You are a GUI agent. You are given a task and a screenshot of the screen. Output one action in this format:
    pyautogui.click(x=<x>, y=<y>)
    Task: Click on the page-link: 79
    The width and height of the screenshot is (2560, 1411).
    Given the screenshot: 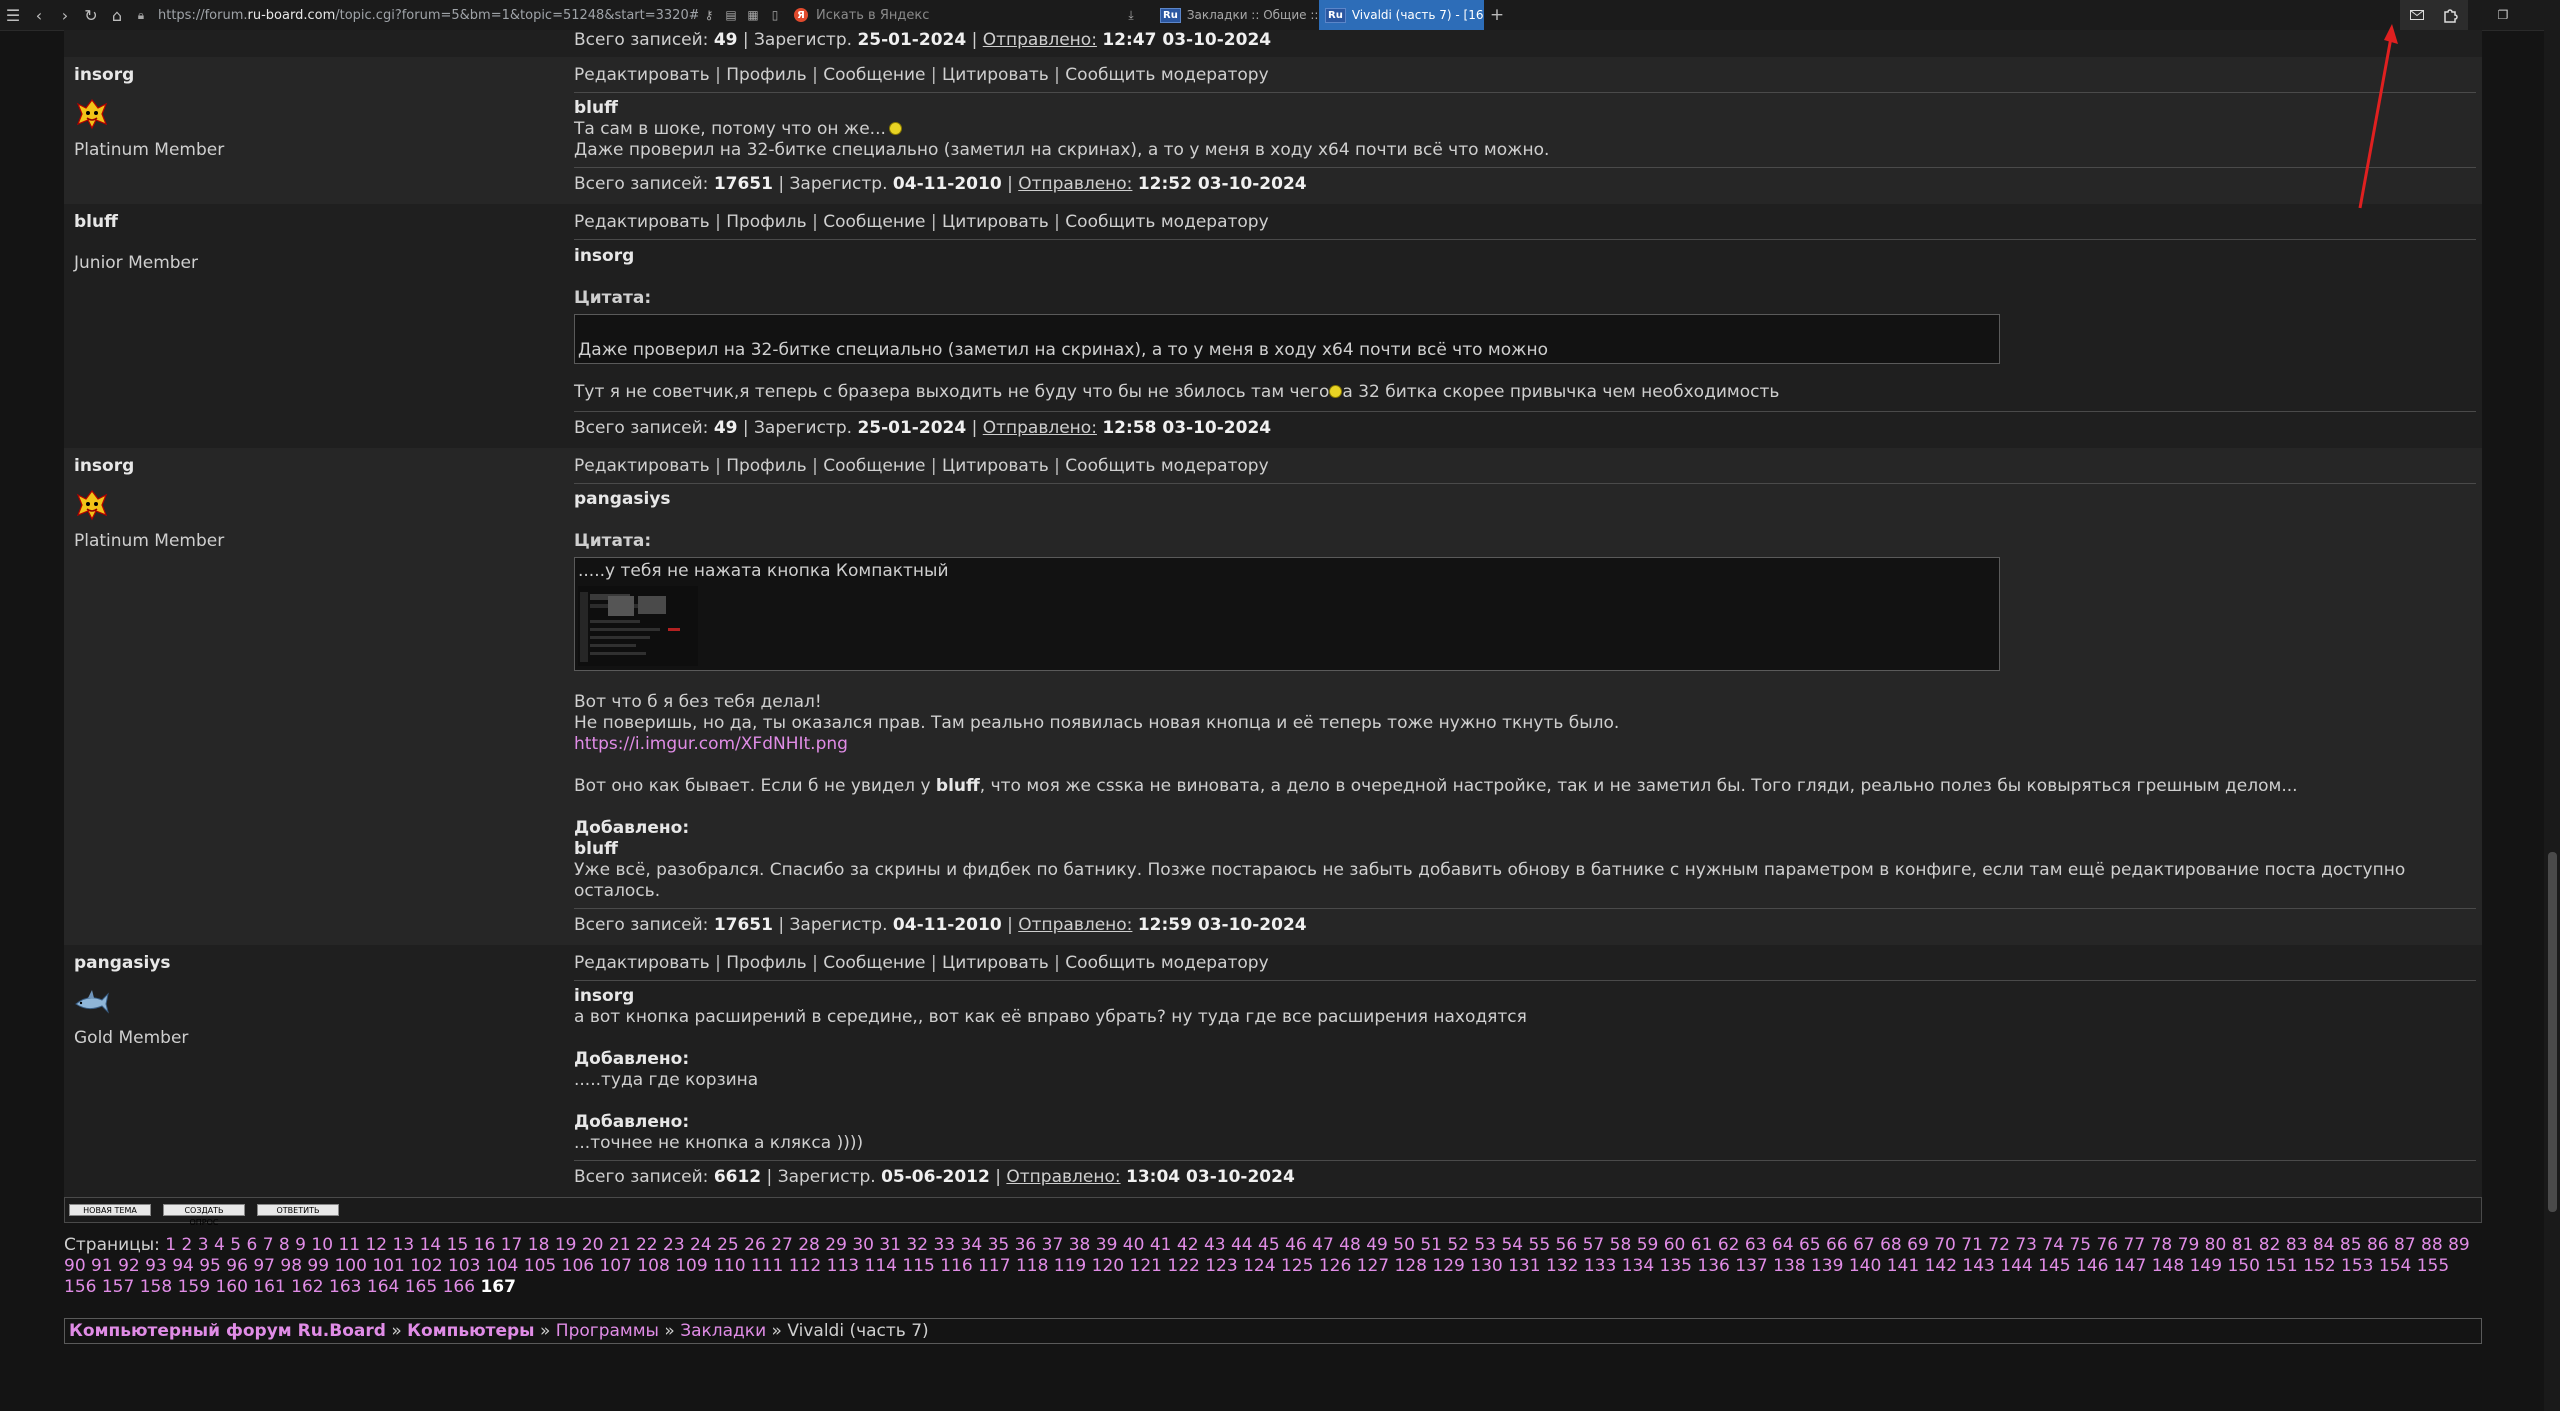 What is the action you would take?
    pyautogui.click(x=2189, y=1245)
    